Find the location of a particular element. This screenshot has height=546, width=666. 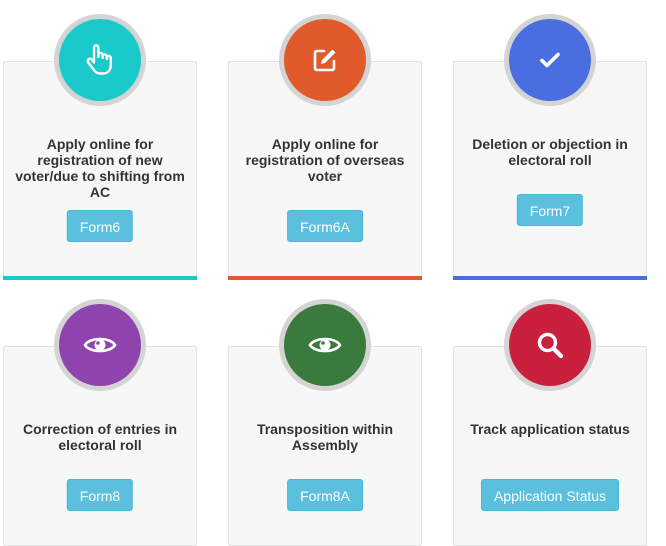

form8a-icon-circle is located at coordinates (325, 345).